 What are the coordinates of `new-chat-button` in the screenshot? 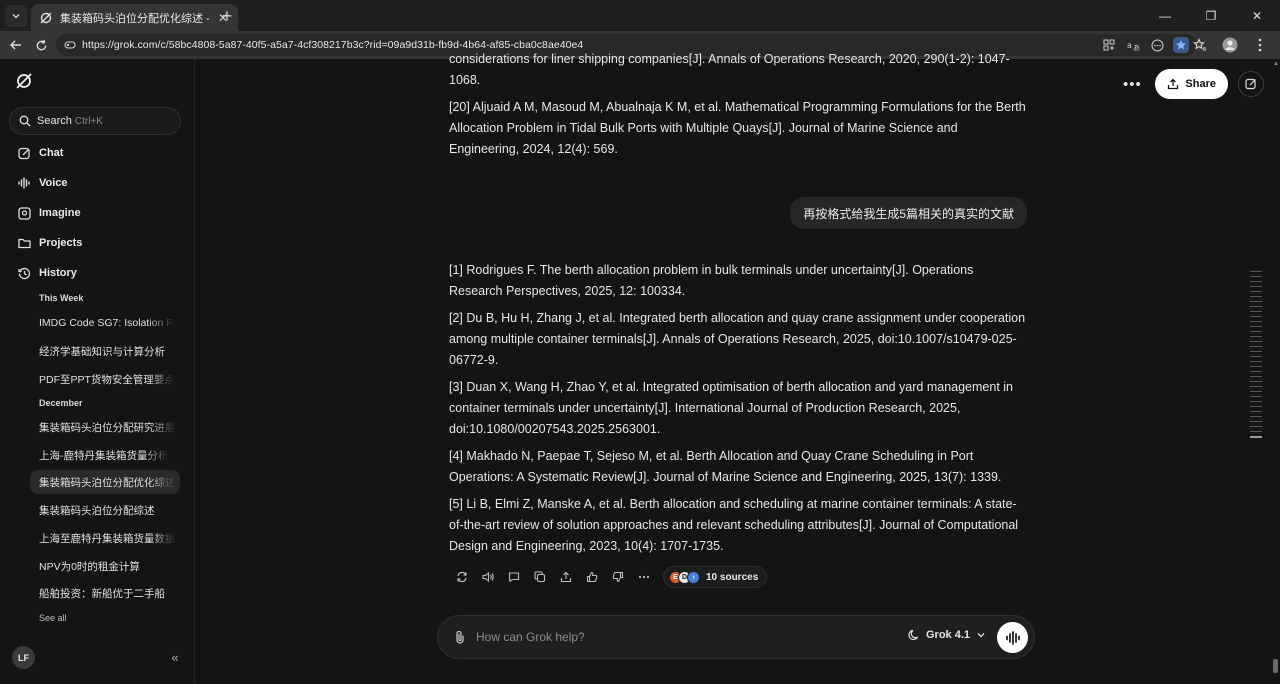 It's located at (1251, 84).